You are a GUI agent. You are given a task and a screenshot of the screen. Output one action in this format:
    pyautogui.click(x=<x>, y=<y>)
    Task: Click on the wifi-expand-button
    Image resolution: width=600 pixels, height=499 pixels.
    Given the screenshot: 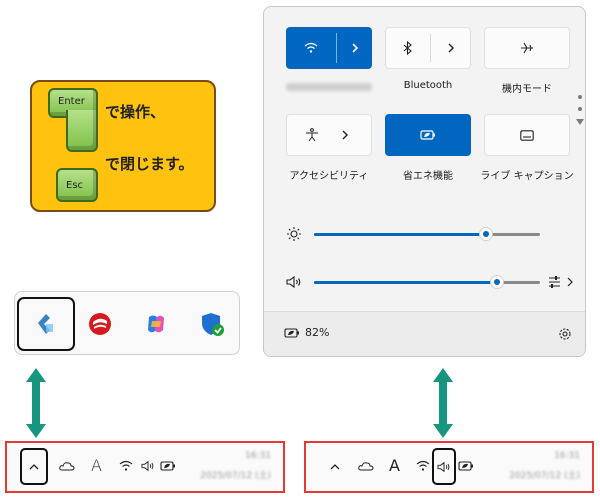 What is the action you would take?
    pyautogui.click(x=354, y=48)
    